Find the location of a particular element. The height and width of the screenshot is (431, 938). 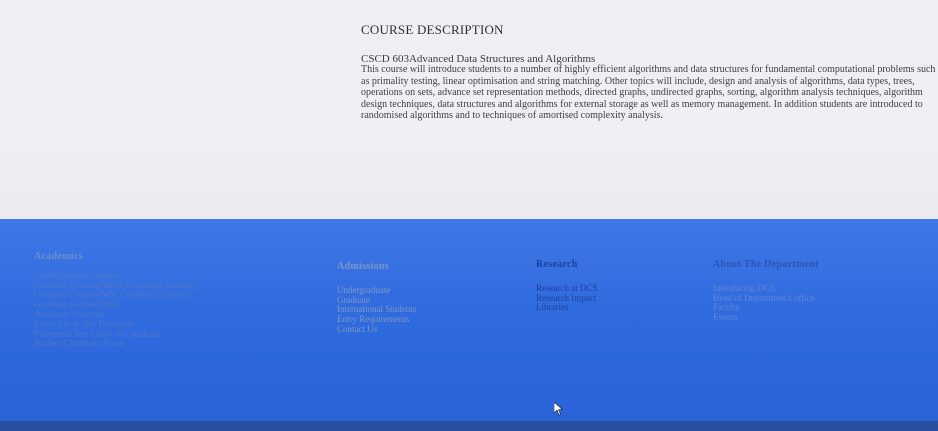

footer-link-timetable: Level 100 & 200 Timetable is located at coordinates (84, 324).